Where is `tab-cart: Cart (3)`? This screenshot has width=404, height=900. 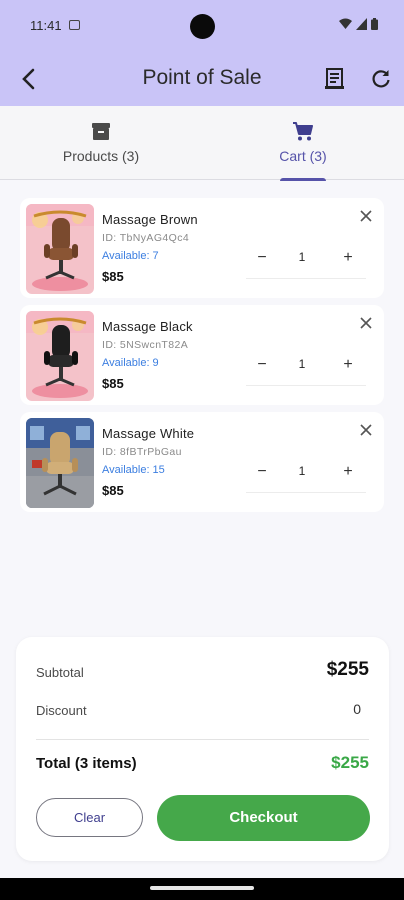 tab-cart: Cart (3) is located at coordinates (303, 143).